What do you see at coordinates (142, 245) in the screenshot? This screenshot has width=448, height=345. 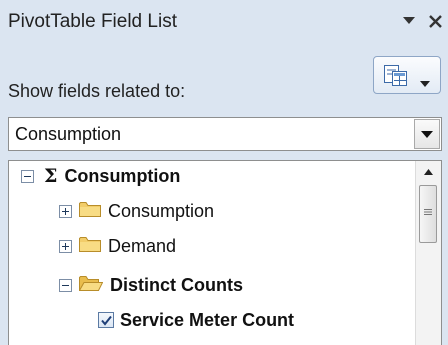 I see `folder-label: Demand` at bounding box center [142, 245].